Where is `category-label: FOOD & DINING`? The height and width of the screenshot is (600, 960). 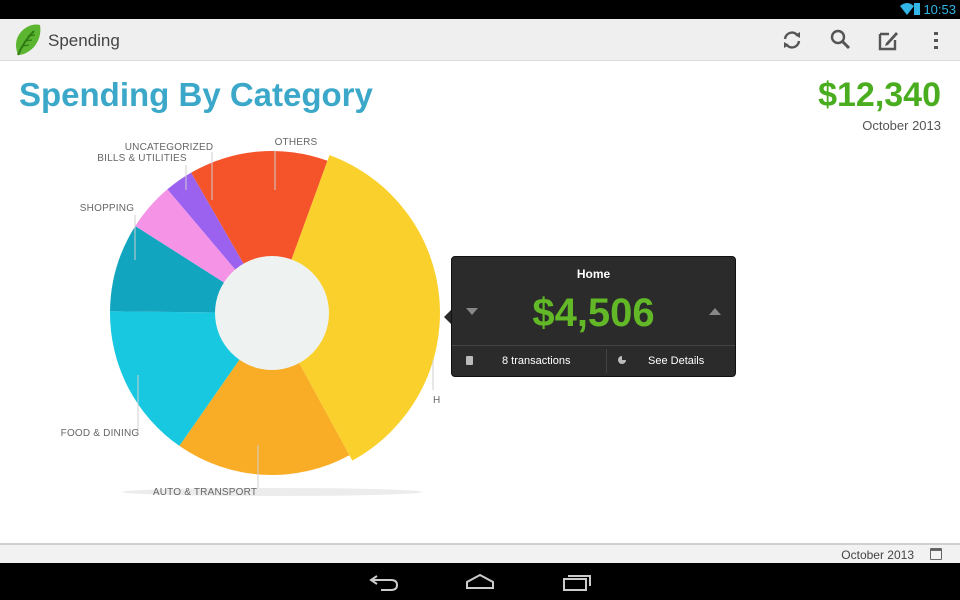
category-label: FOOD & DINING is located at coordinates (100, 433).